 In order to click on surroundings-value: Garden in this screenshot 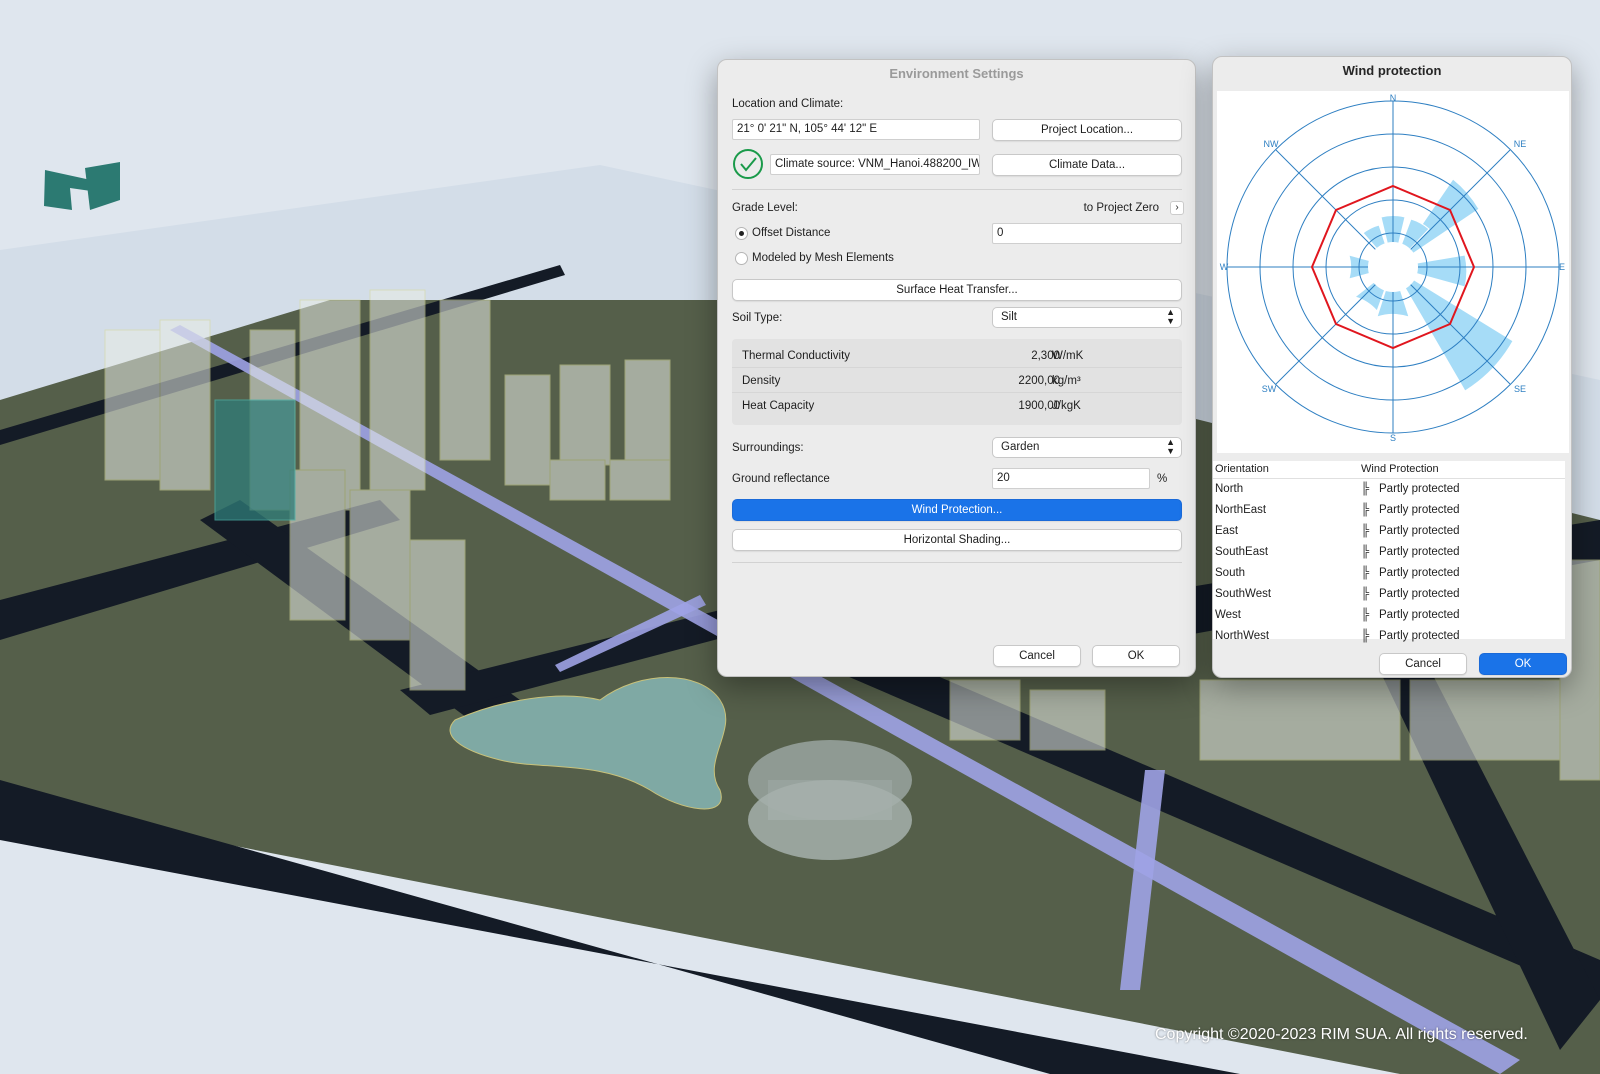, I will do `click(1020, 447)`.